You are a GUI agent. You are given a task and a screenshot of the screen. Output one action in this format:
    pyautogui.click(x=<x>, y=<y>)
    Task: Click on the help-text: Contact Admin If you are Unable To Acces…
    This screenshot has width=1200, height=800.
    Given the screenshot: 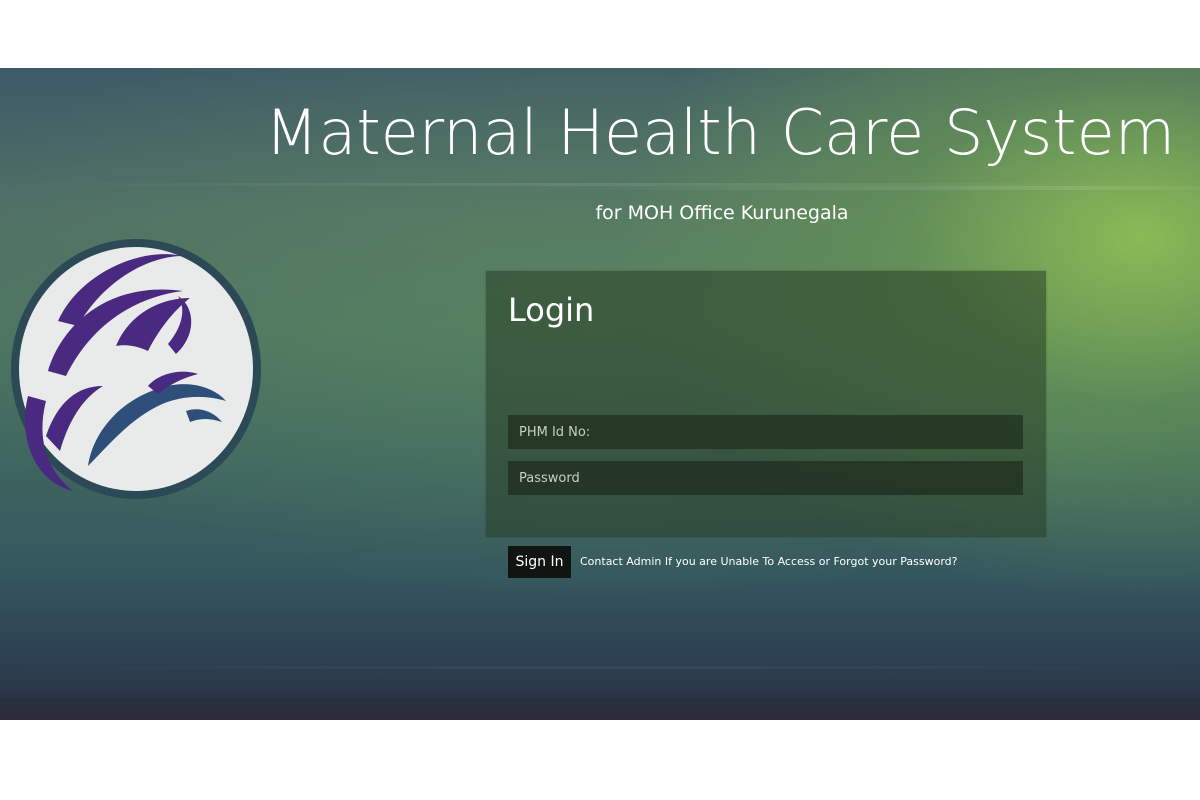 What is the action you would take?
    pyautogui.click(x=769, y=561)
    